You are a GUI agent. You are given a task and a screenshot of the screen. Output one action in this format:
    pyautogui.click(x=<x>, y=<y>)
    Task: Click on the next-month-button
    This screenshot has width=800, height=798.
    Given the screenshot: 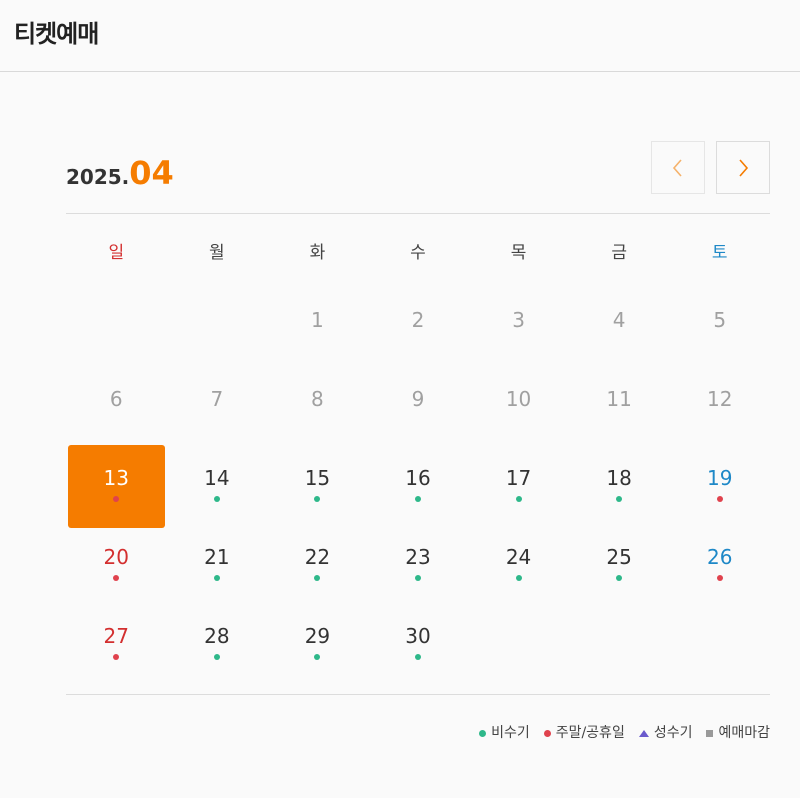 What is the action you would take?
    pyautogui.click(x=743, y=167)
    